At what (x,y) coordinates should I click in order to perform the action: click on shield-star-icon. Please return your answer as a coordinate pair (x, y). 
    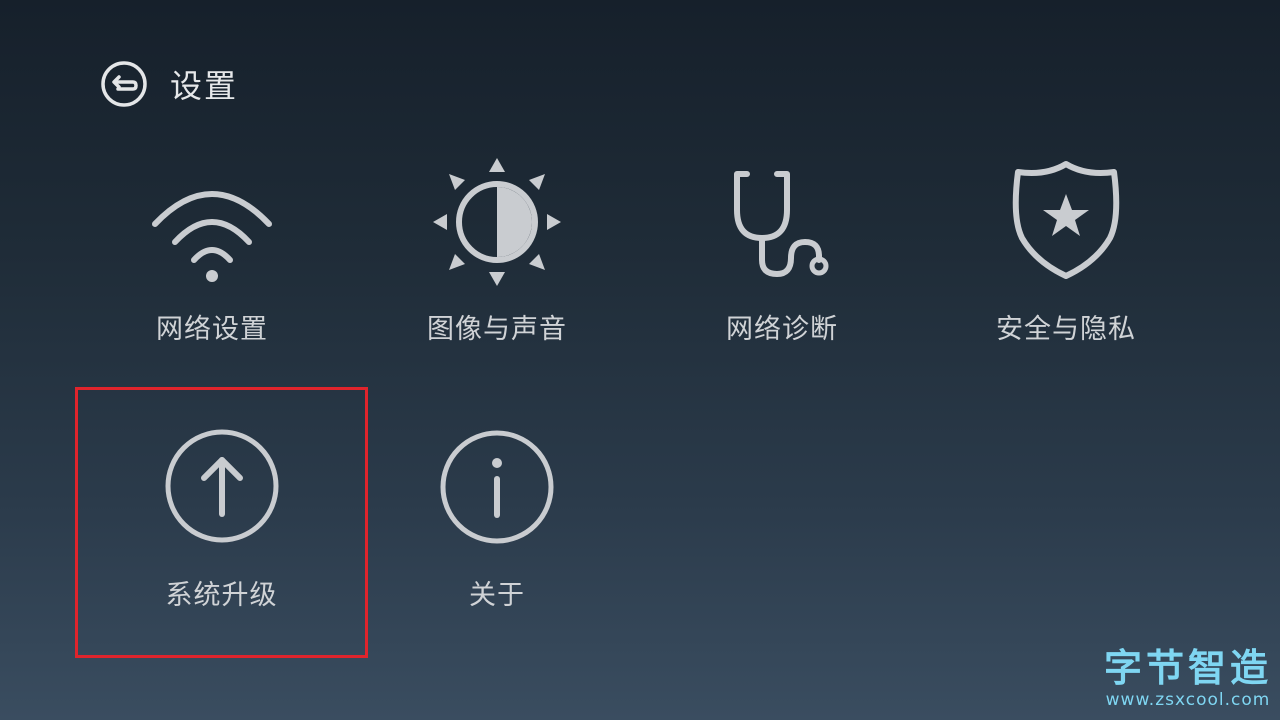
    Looking at the image, I should click on (1066, 220).